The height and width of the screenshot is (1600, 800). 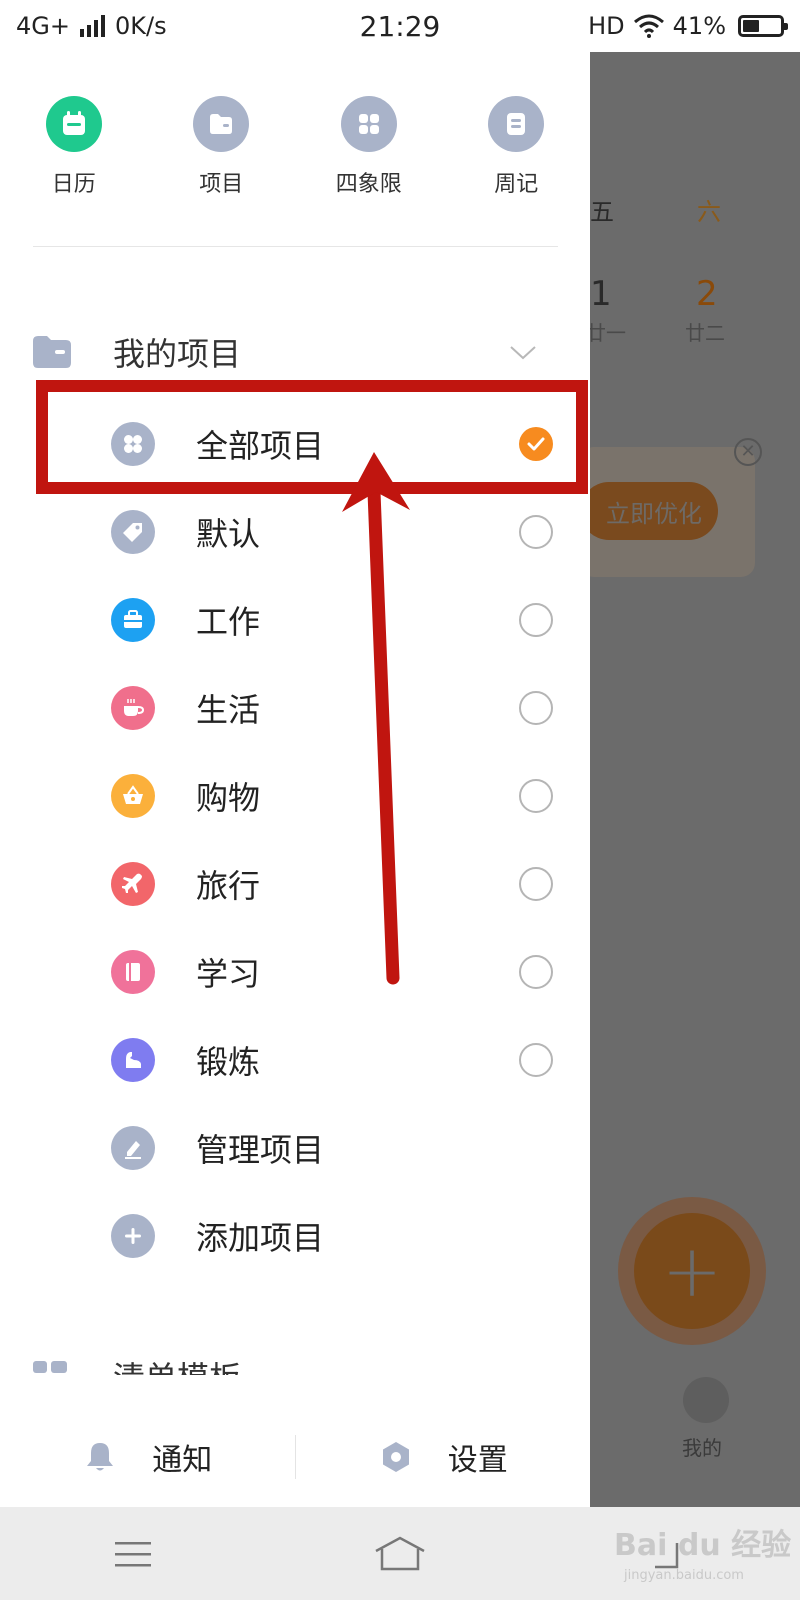 I want to click on bell-icon, so click(x=100, y=1457).